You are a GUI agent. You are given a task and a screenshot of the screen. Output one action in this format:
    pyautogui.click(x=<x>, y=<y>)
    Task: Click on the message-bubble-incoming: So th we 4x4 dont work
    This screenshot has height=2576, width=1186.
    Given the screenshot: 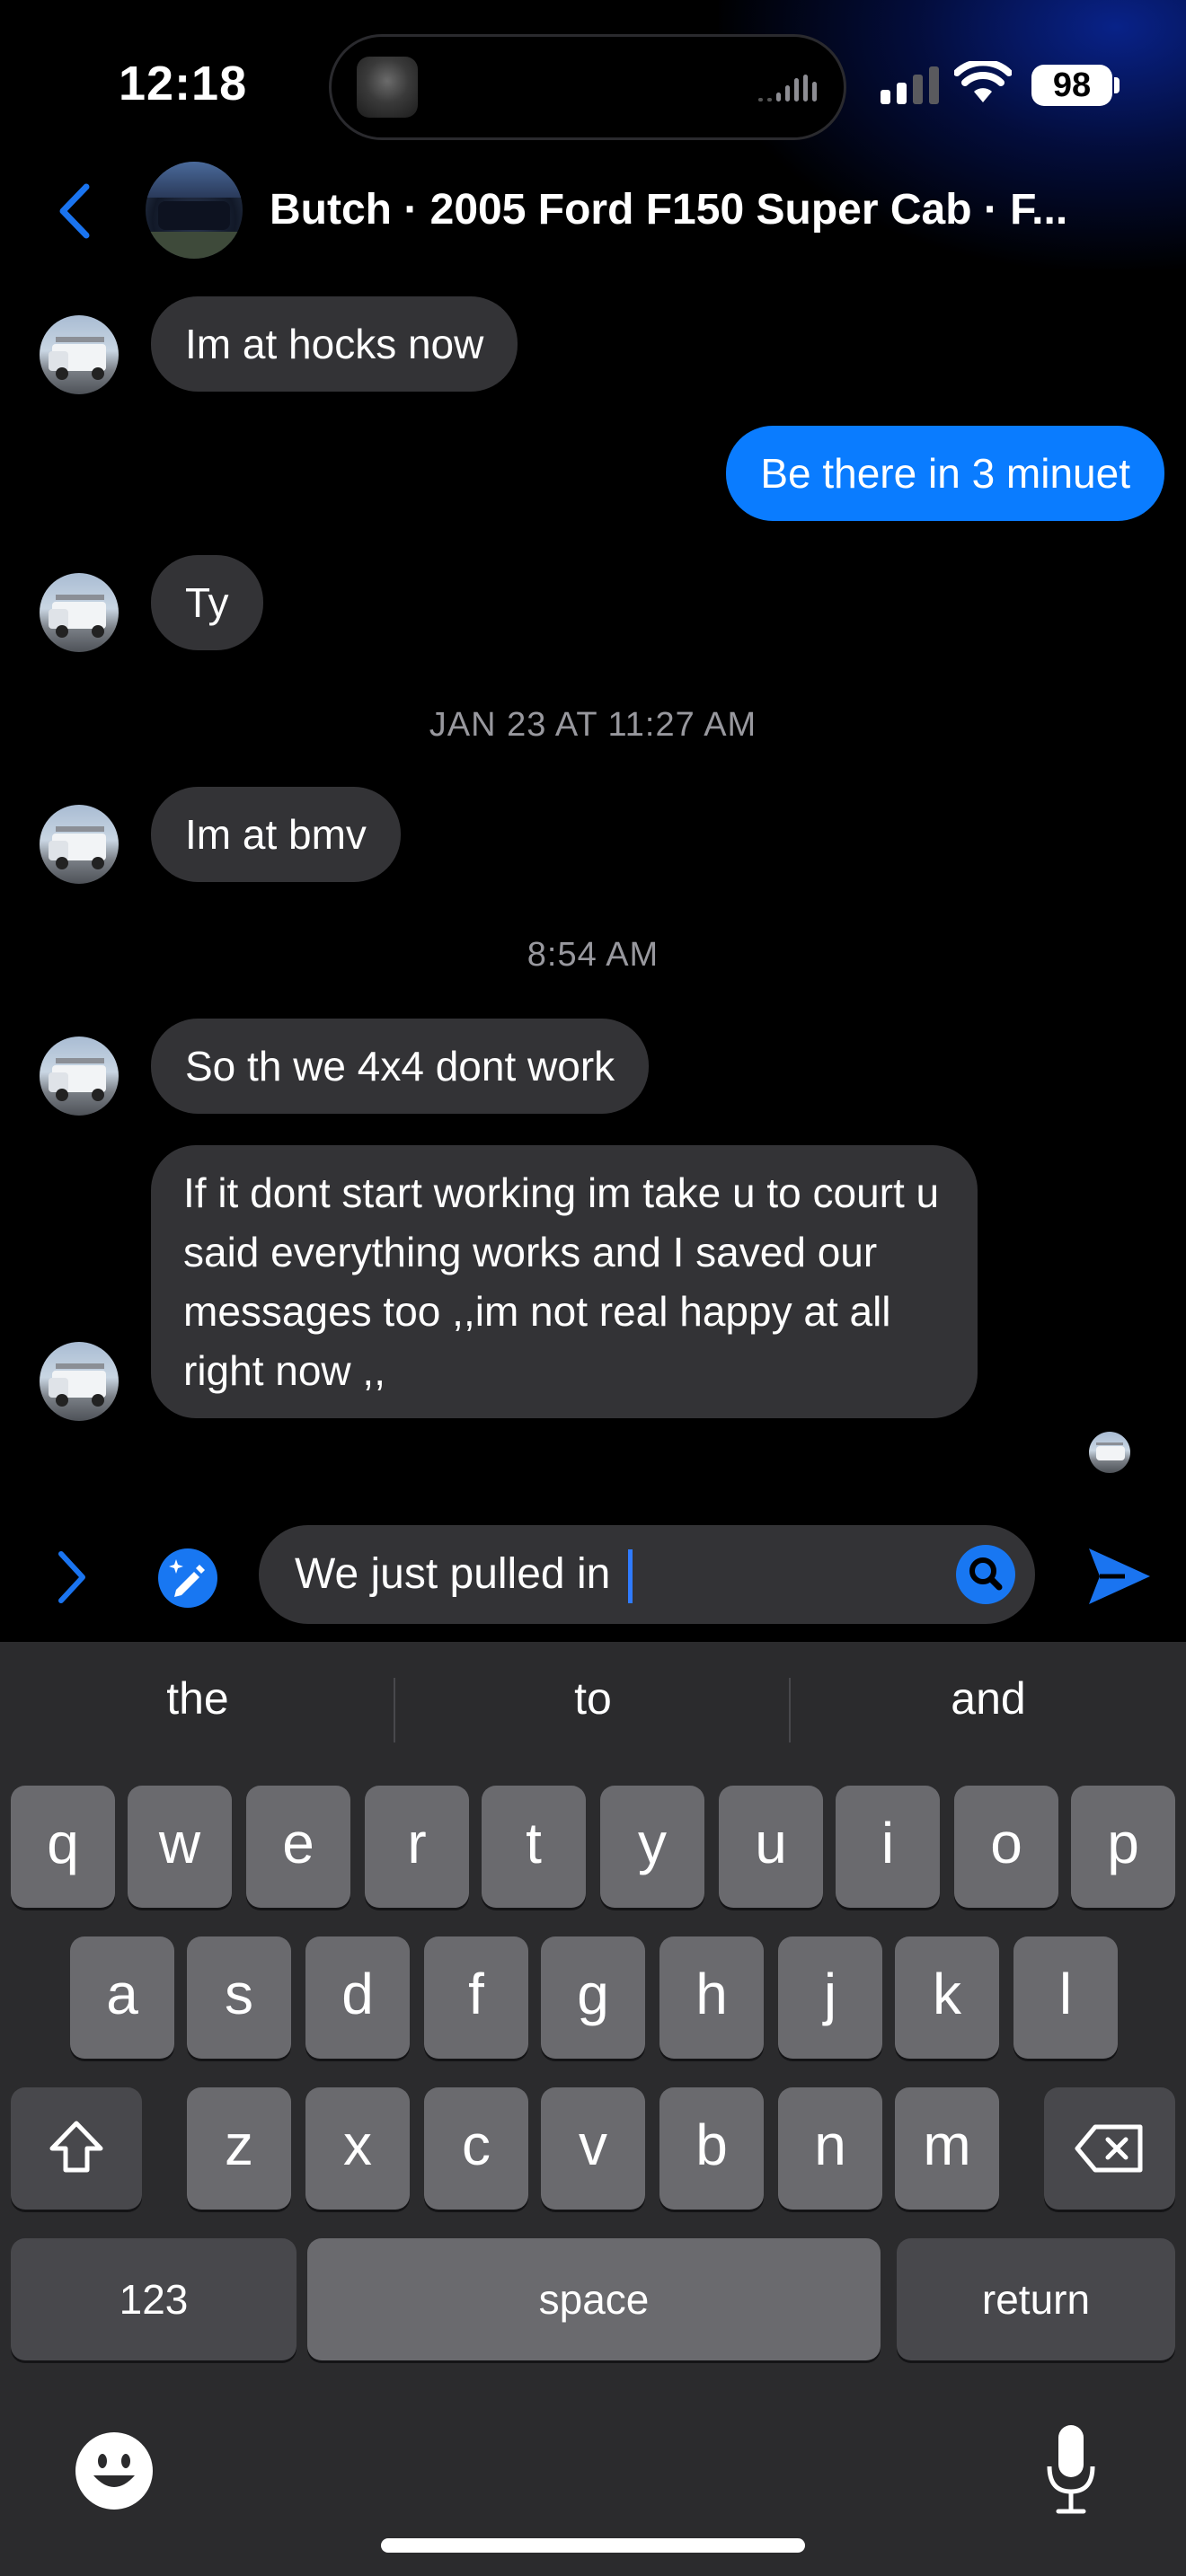 What is the action you would take?
    pyautogui.click(x=400, y=1066)
    